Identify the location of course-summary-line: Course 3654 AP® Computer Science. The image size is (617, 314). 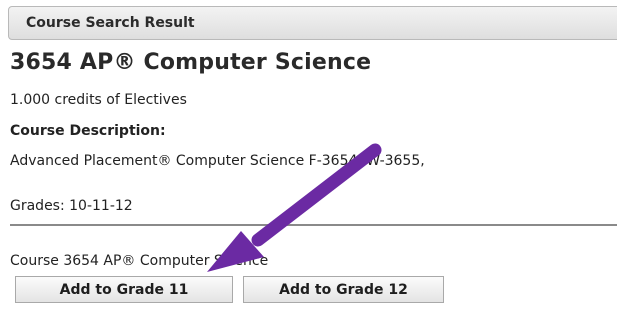
(139, 261).